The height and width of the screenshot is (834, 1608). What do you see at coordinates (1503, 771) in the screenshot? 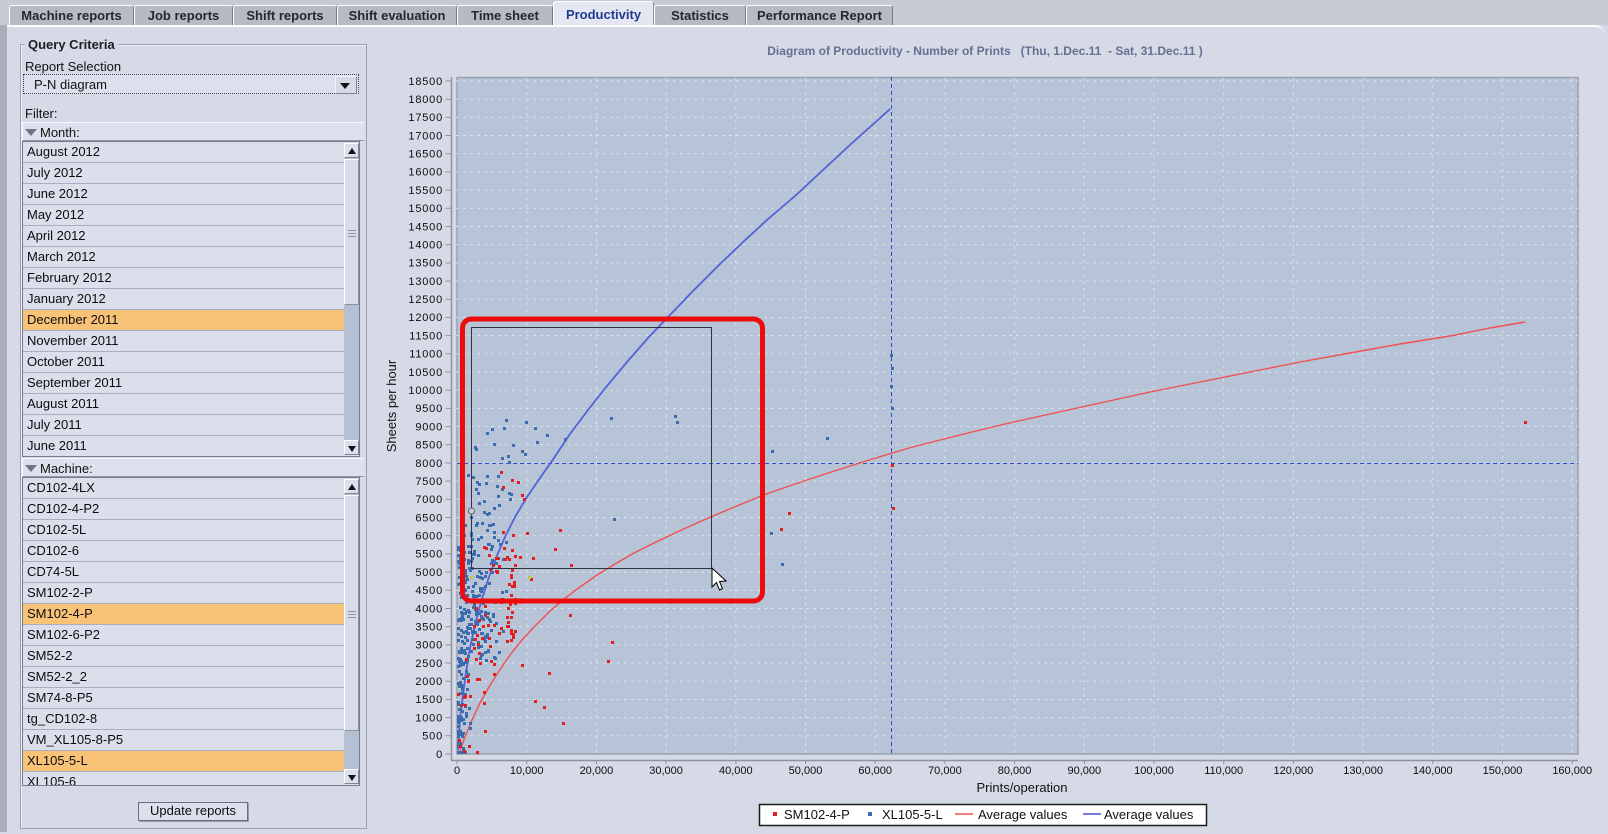
I see `svg-text: 150,000` at bounding box center [1503, 771].